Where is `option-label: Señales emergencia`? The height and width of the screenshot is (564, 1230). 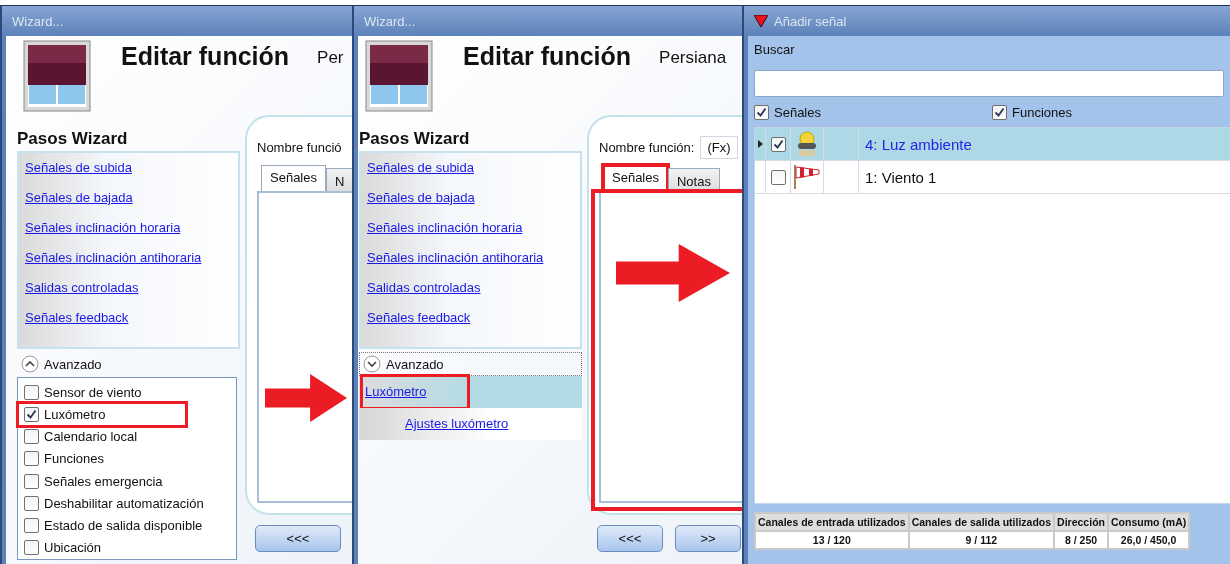 option-label: Señales emergencia is located at coordinates (103, 481).